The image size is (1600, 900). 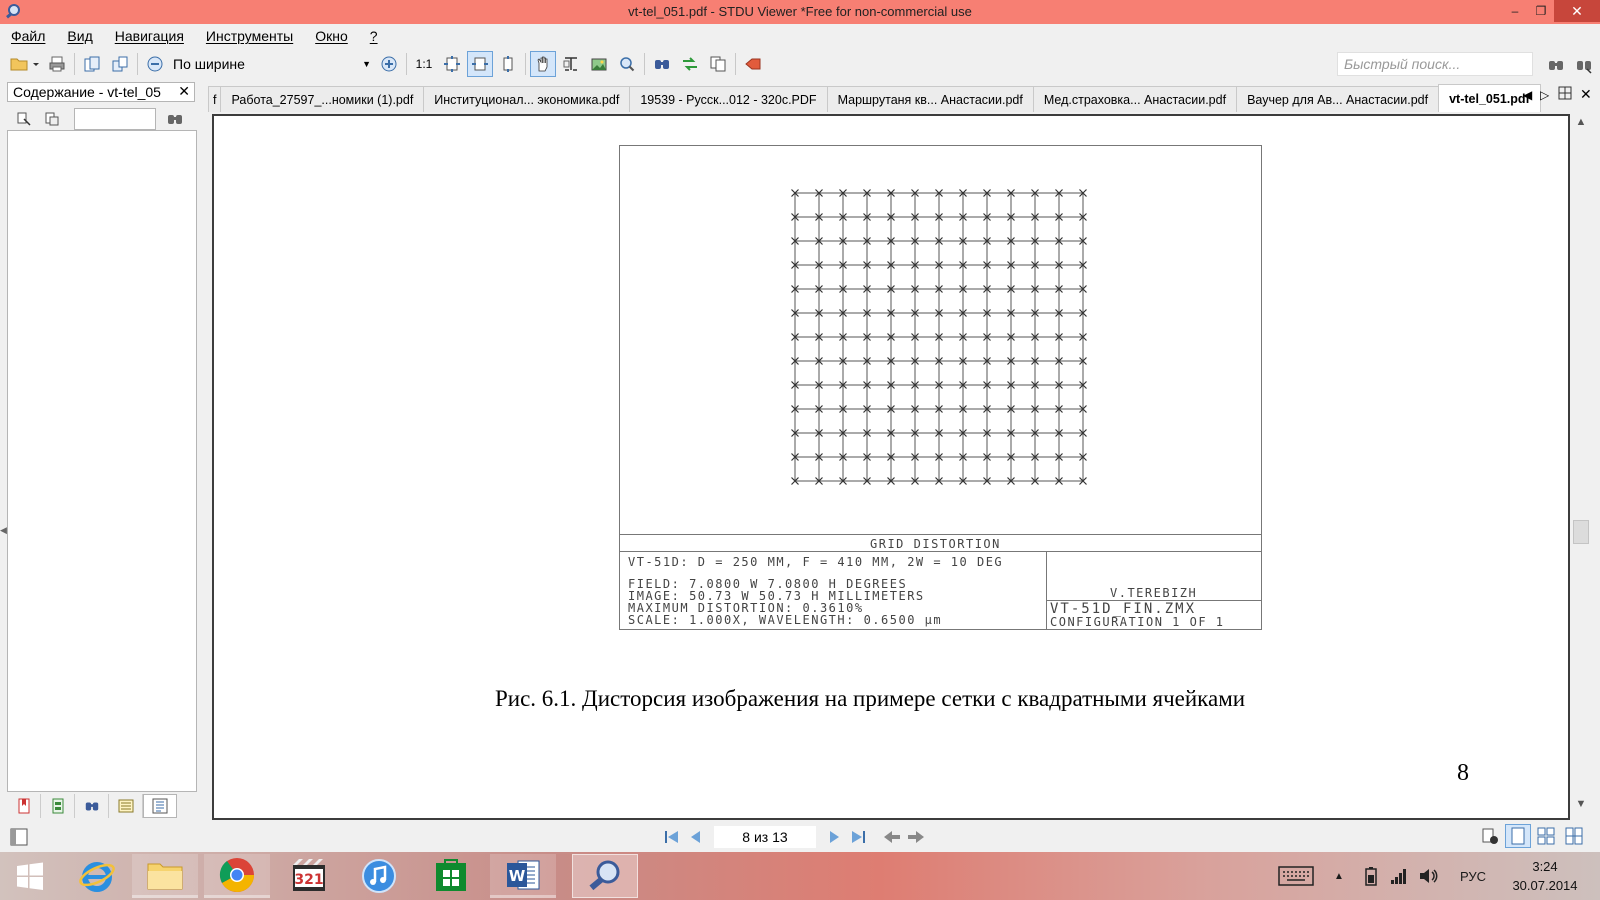 I want to click on menu-tools: Инструменты, so click(x=249, y=36).